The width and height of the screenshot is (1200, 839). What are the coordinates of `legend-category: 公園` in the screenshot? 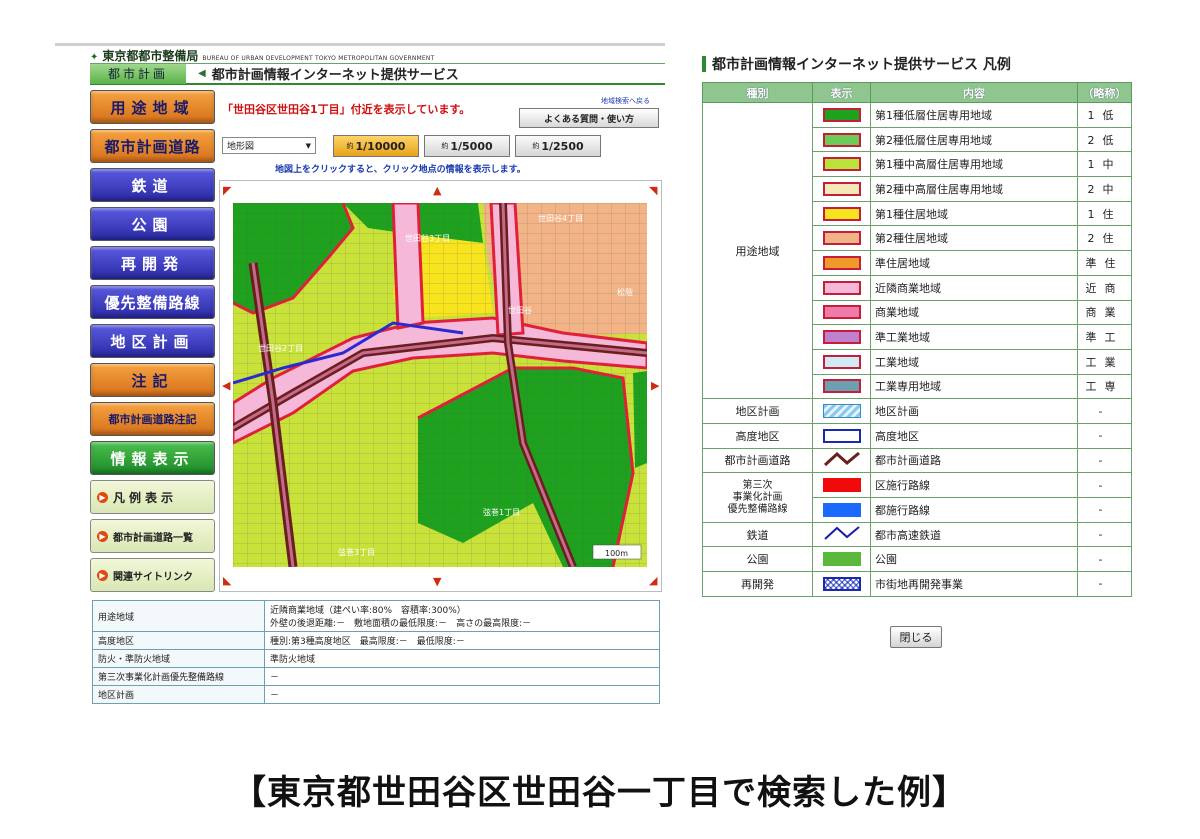 It's located at (757, 559).